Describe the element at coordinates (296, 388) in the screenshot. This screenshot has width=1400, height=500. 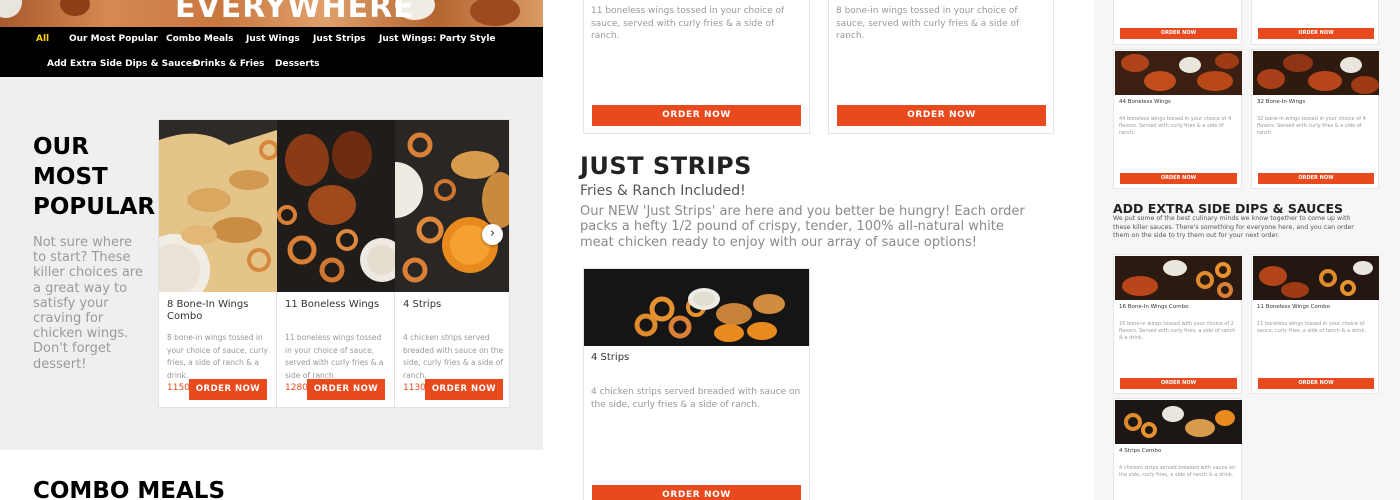
I see `product-calories: 1280` at that location.